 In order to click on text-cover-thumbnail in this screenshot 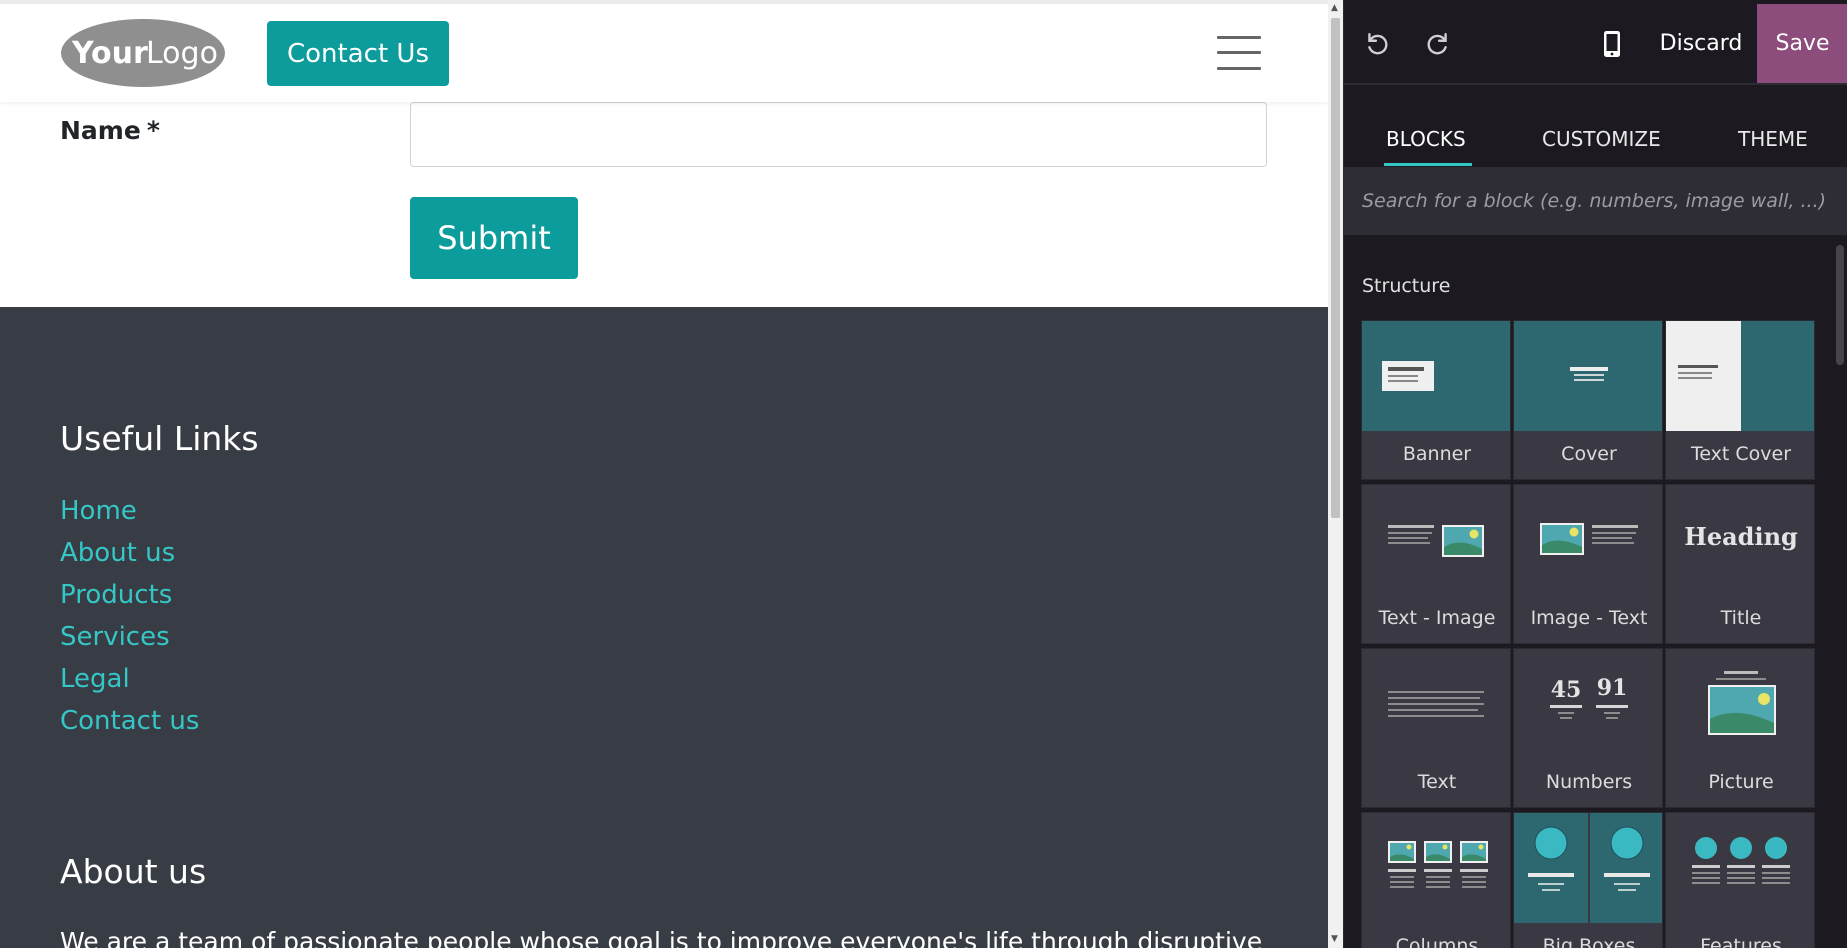, I will do `click(1740, 376)`.